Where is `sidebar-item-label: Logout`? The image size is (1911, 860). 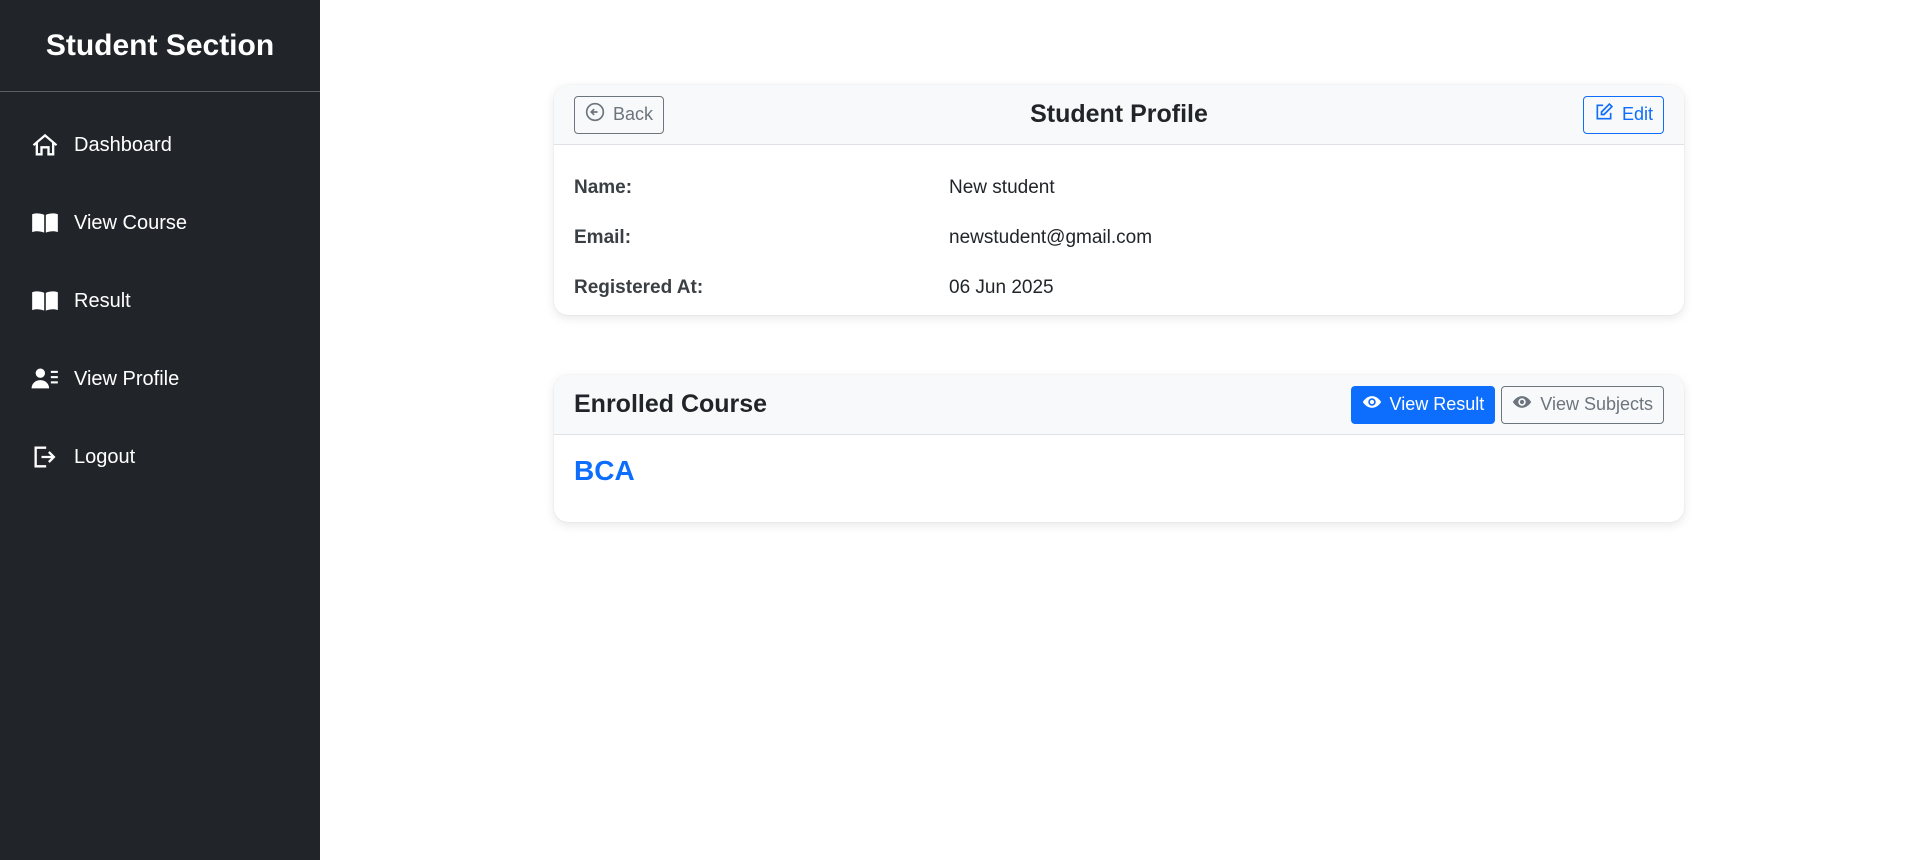
sidebar-item-label: Logout is located at coordinates (105, 456).